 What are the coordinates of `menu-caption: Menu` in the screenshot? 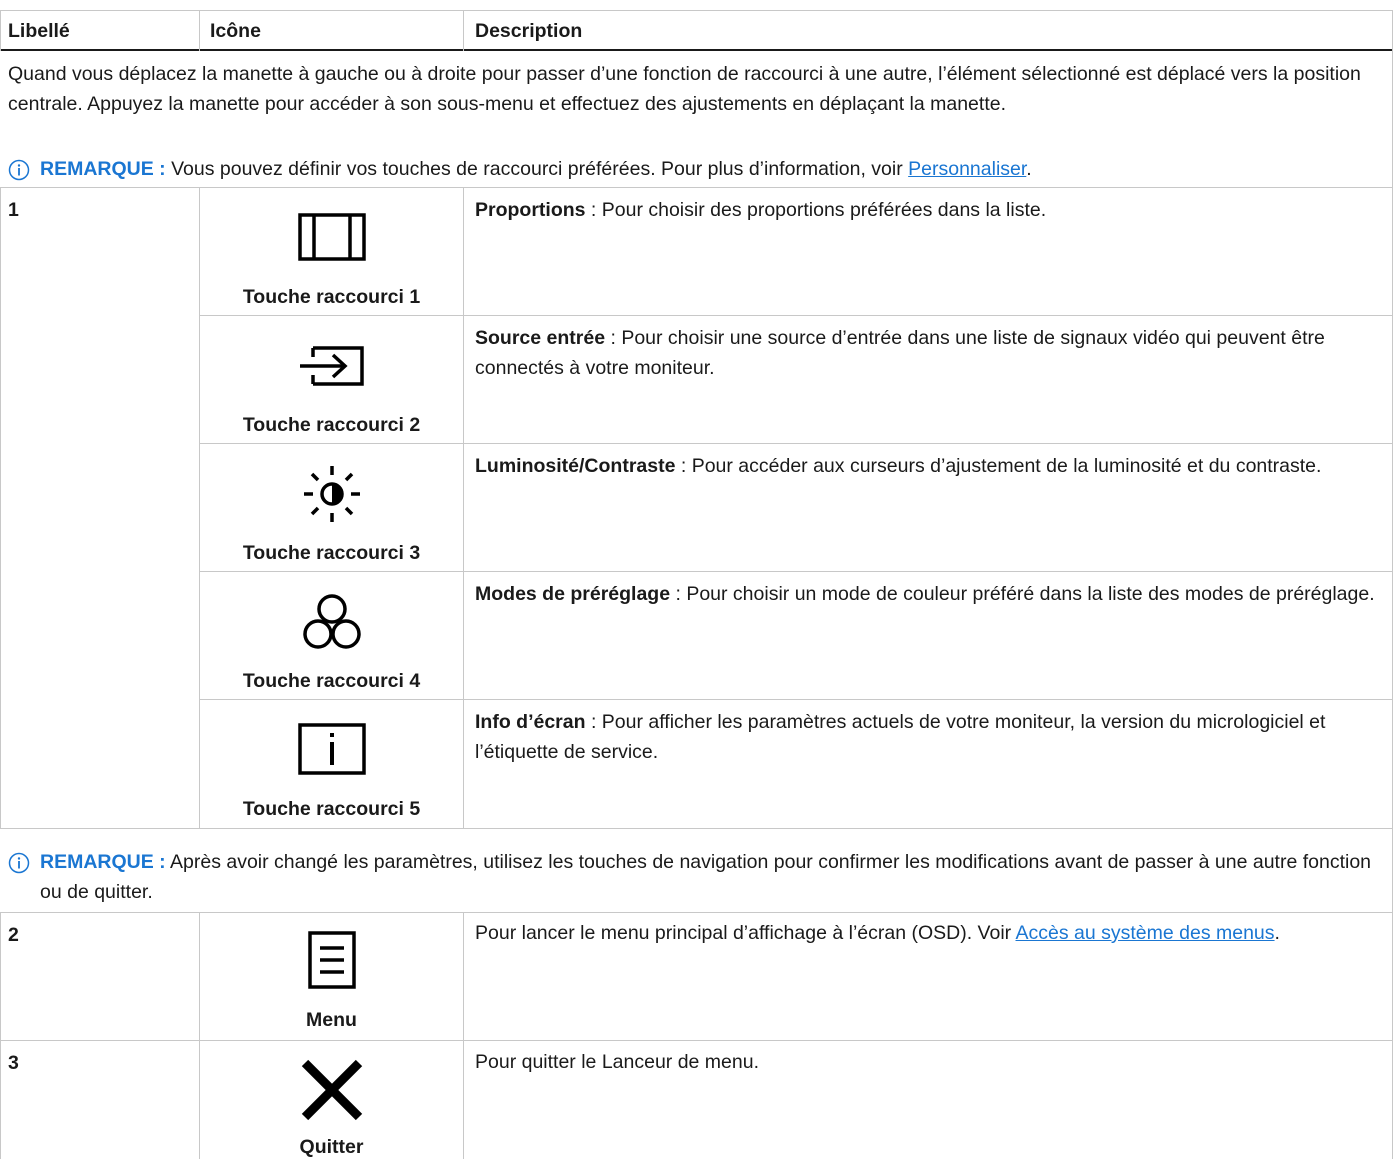 It's located at (331, 1020).